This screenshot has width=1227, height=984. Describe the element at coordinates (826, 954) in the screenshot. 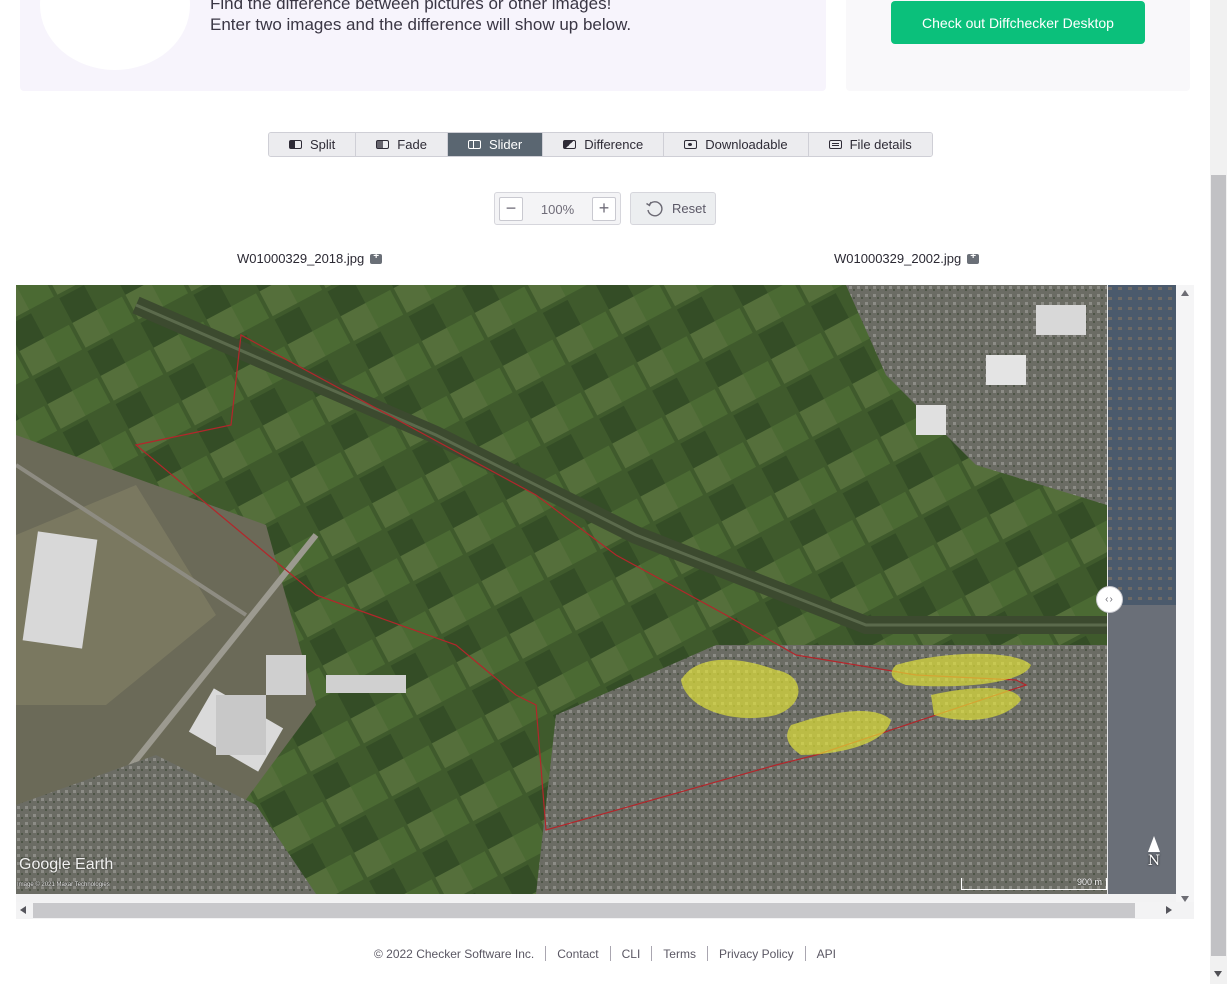

I see `footer-link-api: API` at that location.